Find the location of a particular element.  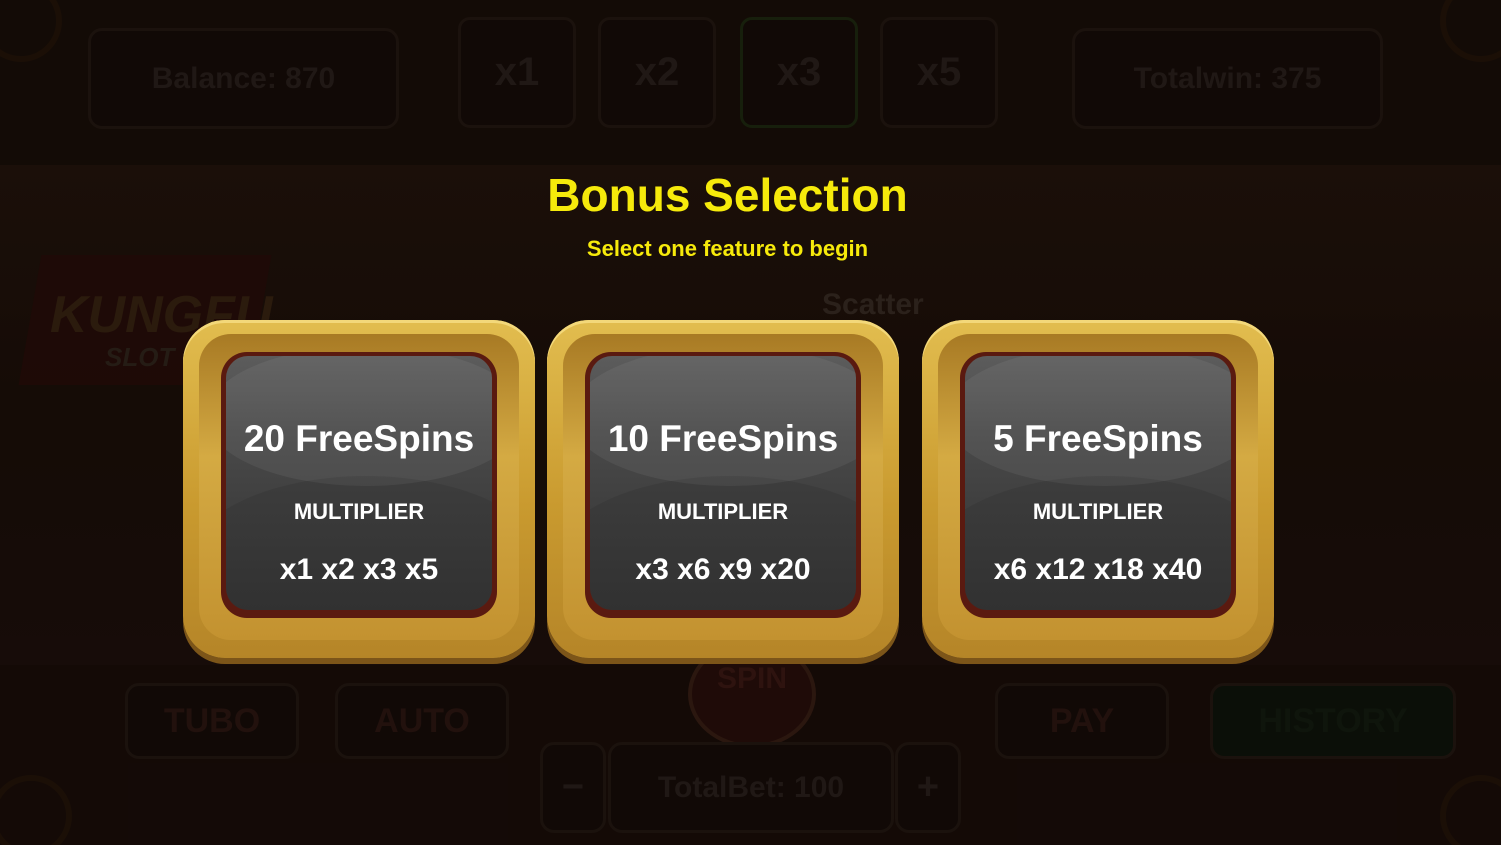

card-inner-frame: 20 FreeSpins MULTIPLIER x1 x2 x3 x5 is located at coordinates (359, 485).